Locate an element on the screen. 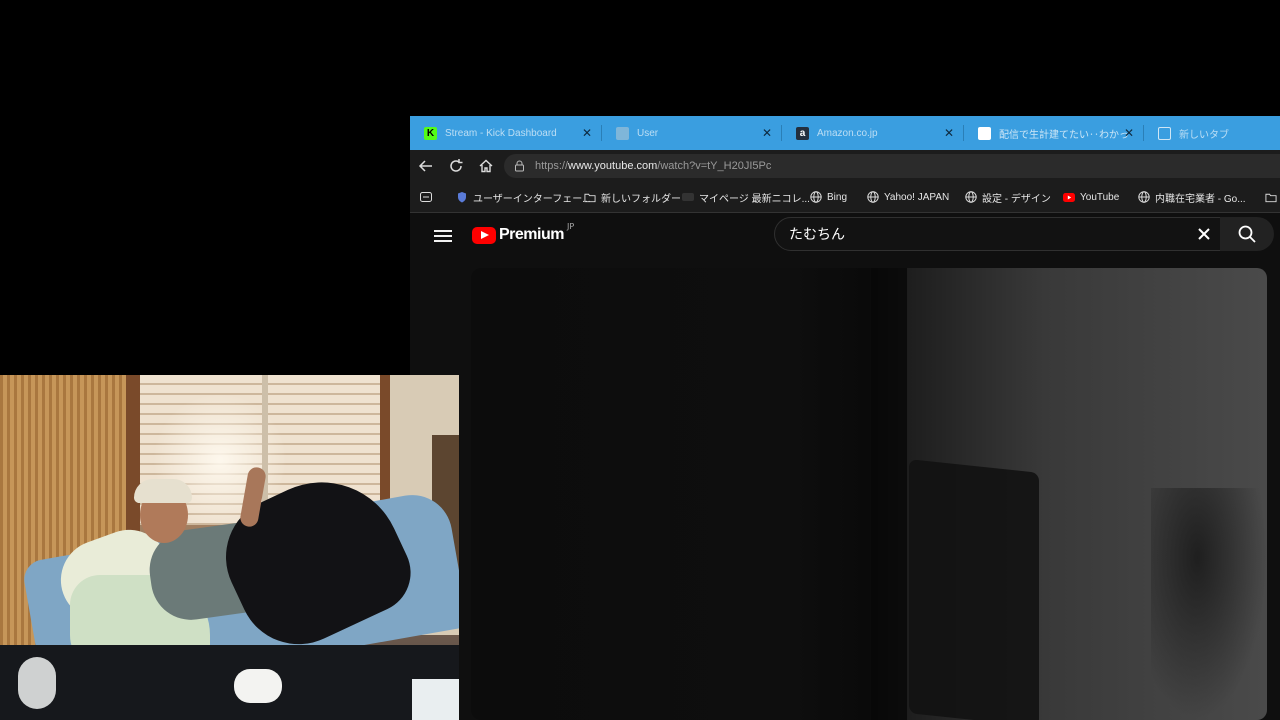 This screenshot has width=1280, height=720. reload-button is located at coordinates (456, 166).